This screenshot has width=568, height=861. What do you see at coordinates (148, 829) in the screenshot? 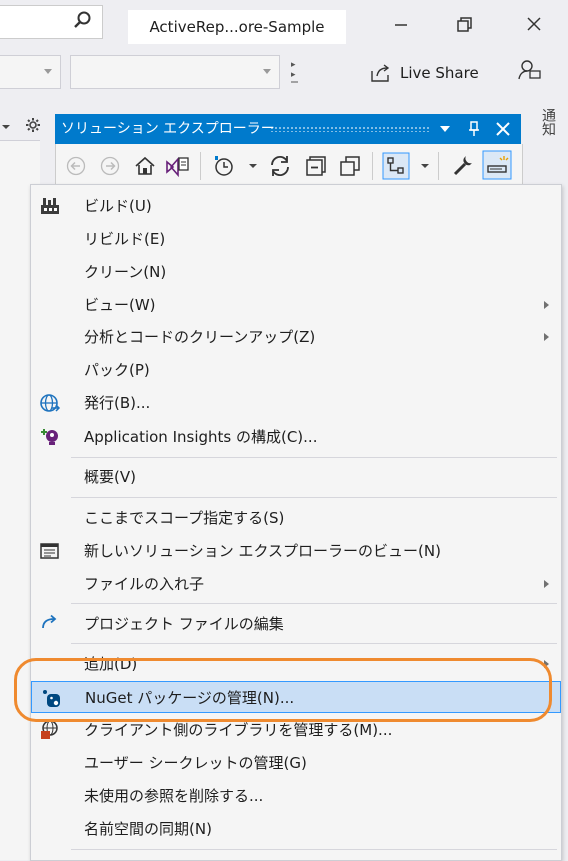
I see `menu-item-label: 名前空間の同期(N)` at bounding box center [148, 829].